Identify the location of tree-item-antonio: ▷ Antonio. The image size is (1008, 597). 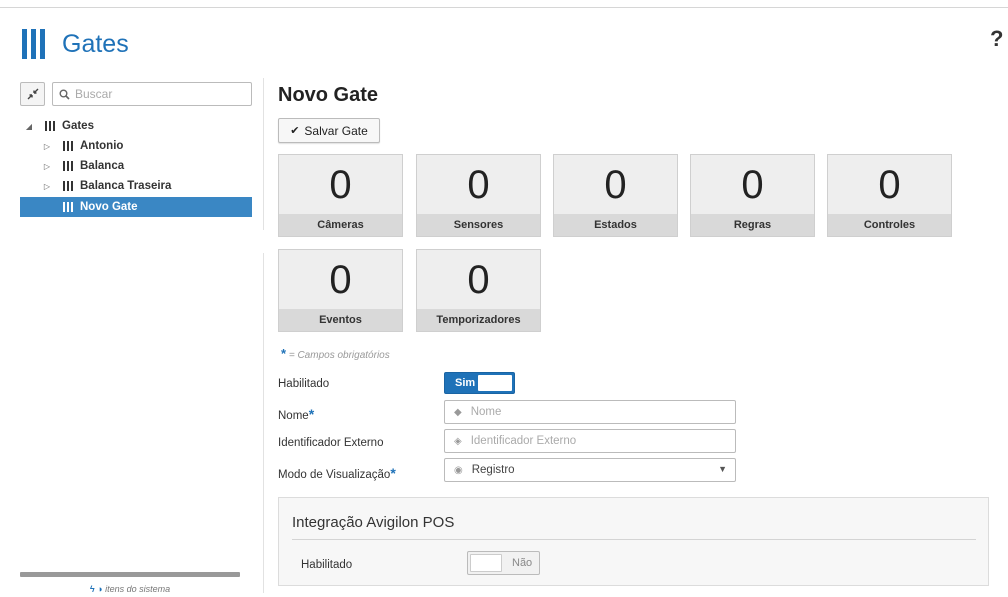
(136, 146).